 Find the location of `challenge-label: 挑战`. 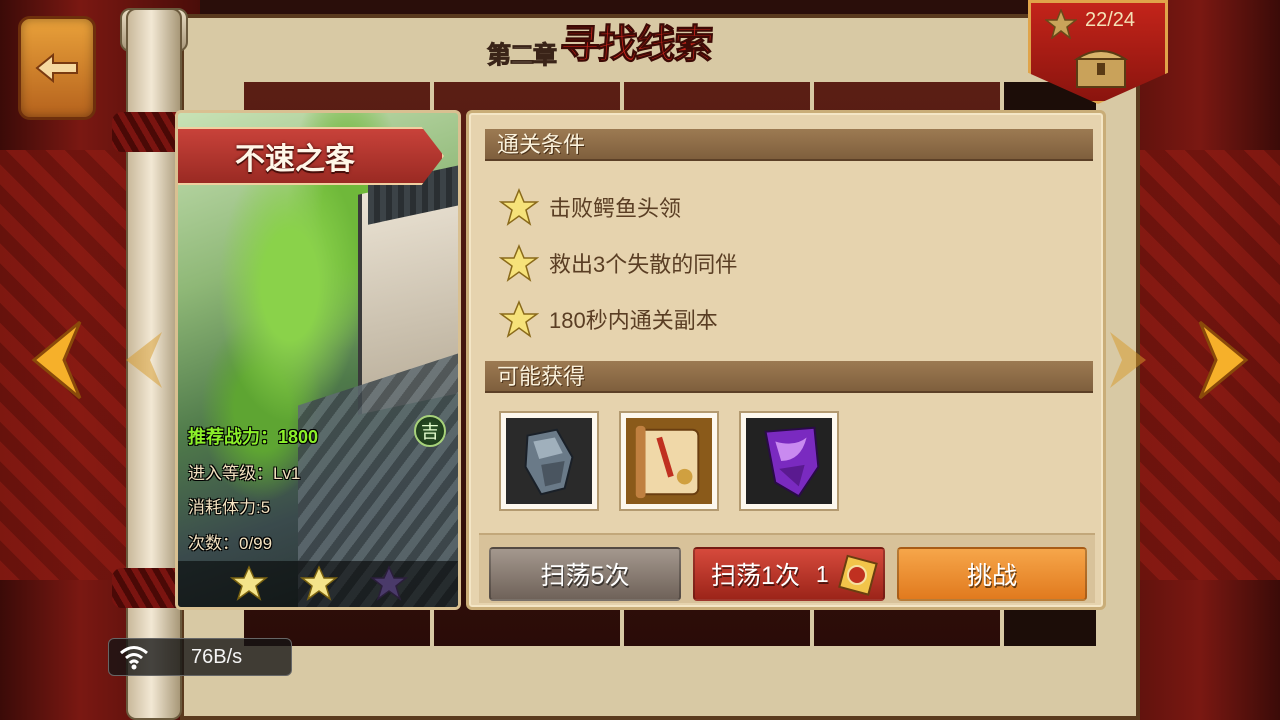

challenge-label: 挑战 is located at coordinates (991, 576).